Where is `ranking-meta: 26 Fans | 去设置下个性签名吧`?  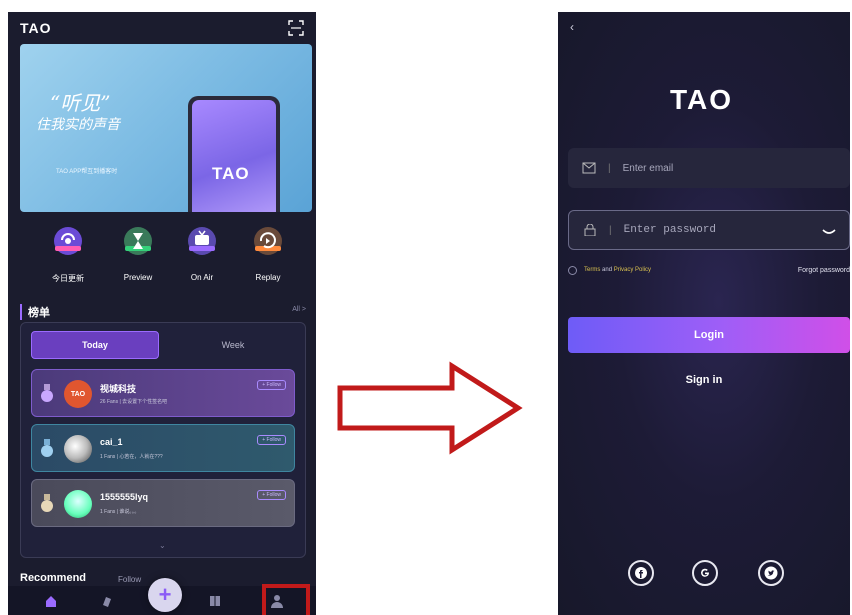 ranking-meta: 26 Fans | 去设置下个性签名吧 is located at coordinates (134, 402).